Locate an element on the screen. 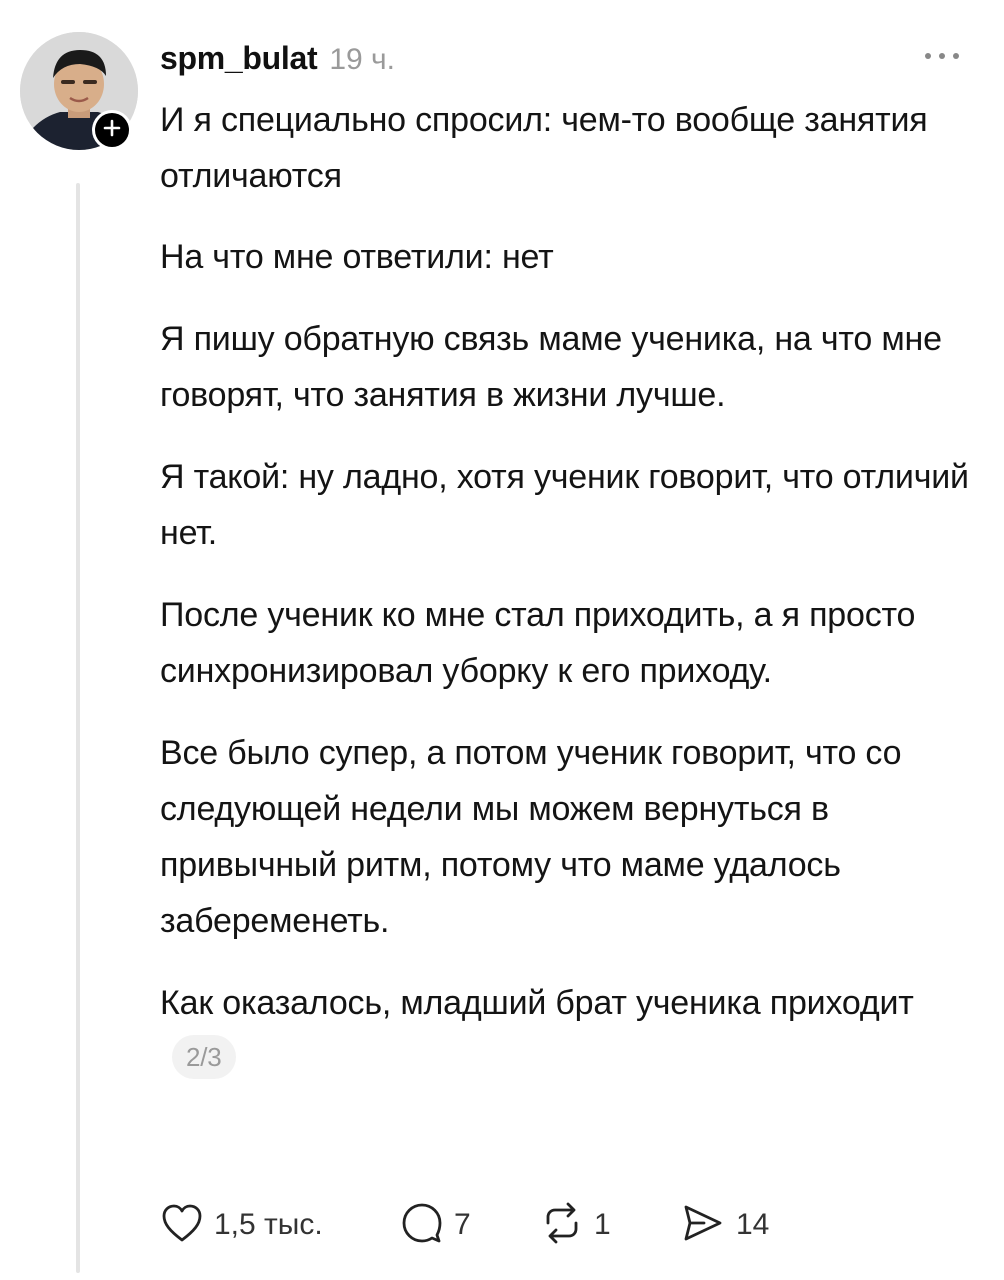  repost-icon is located at coordinates (562, 1225).